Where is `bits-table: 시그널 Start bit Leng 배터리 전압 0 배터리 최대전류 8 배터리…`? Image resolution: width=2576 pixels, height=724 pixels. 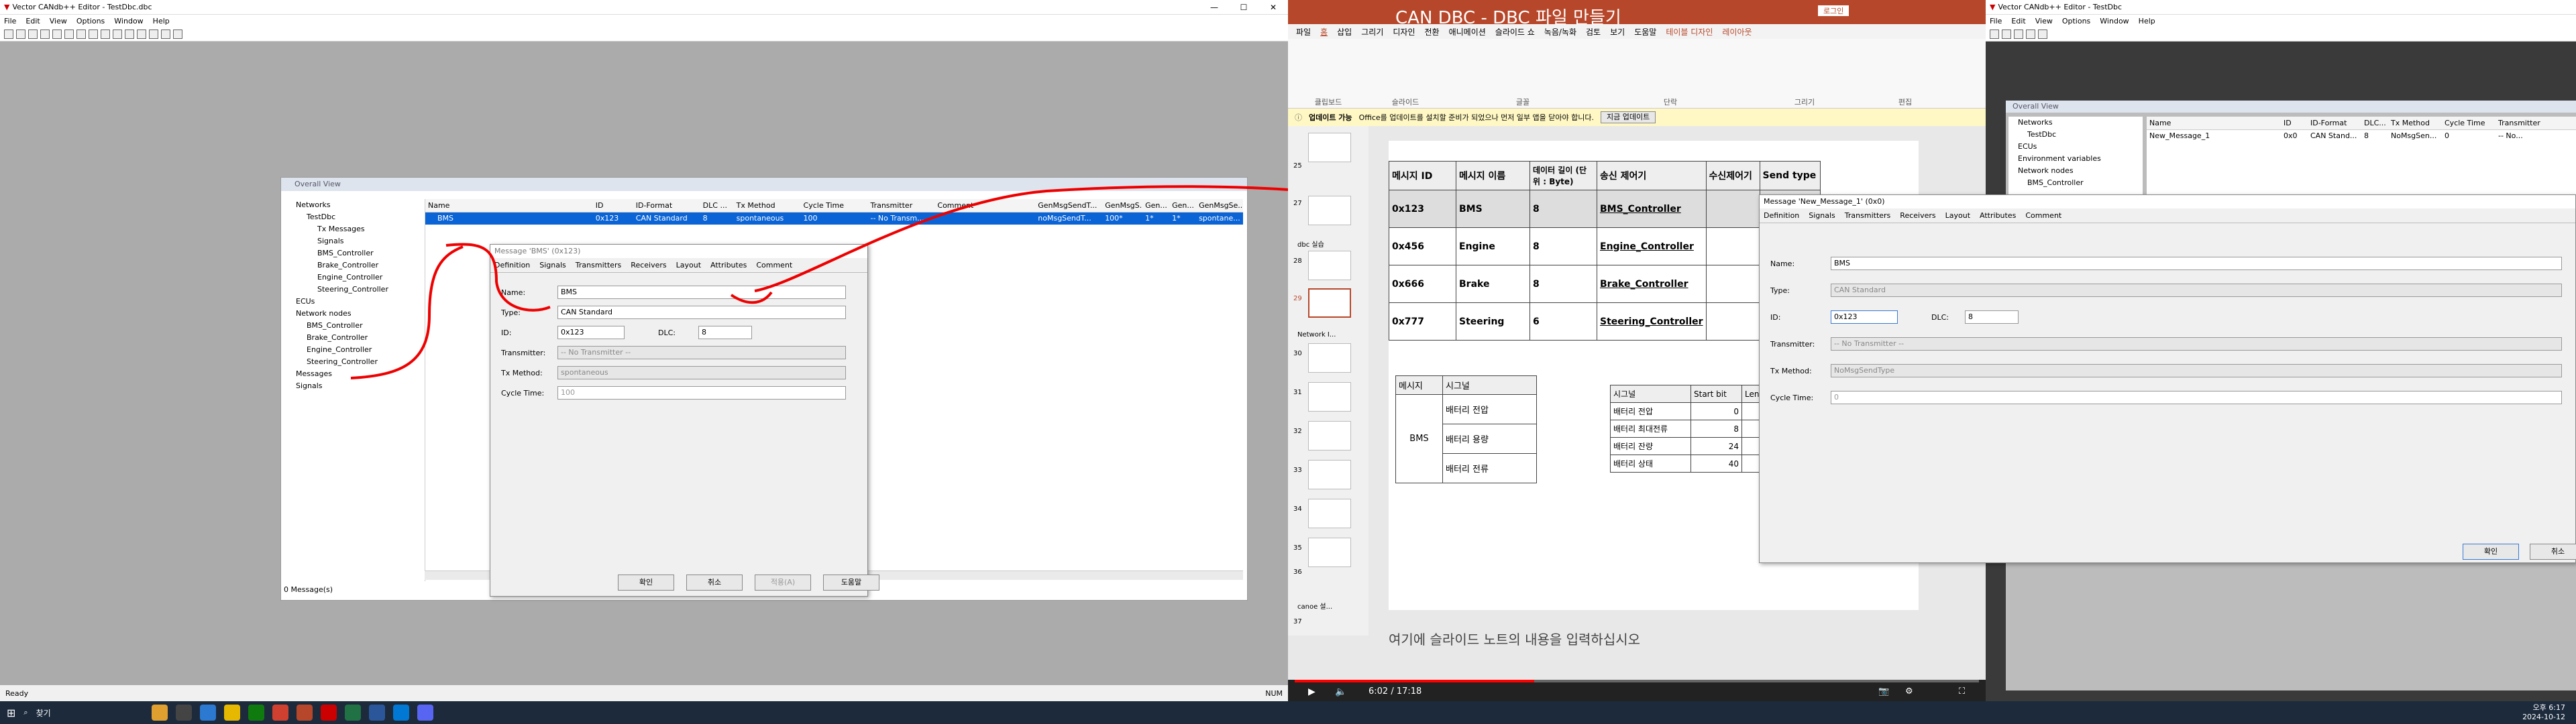
bits-table: 시그널 Start bit Leng 배터리 전압 0 배터리 최대전류 8 배터리… is located at coordinates (1689, 429).